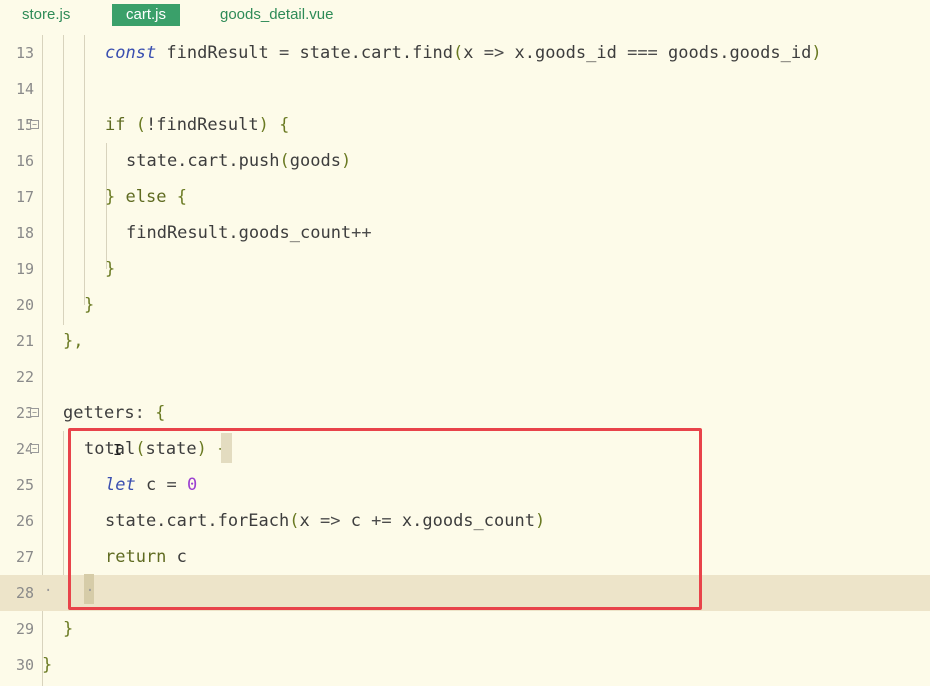 The image size is (930, 686). I want to click on code-line: 29 }, so click(465, 629).